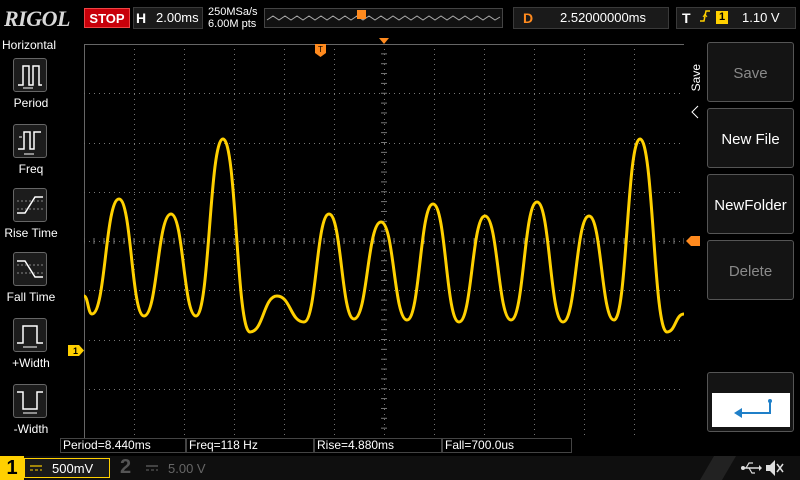 Image resolution: width=800 pixels, height=480 pixels. Describe the element at coordinates (30, 335) in the screenshot. I see `positive-width-icon` at that location.